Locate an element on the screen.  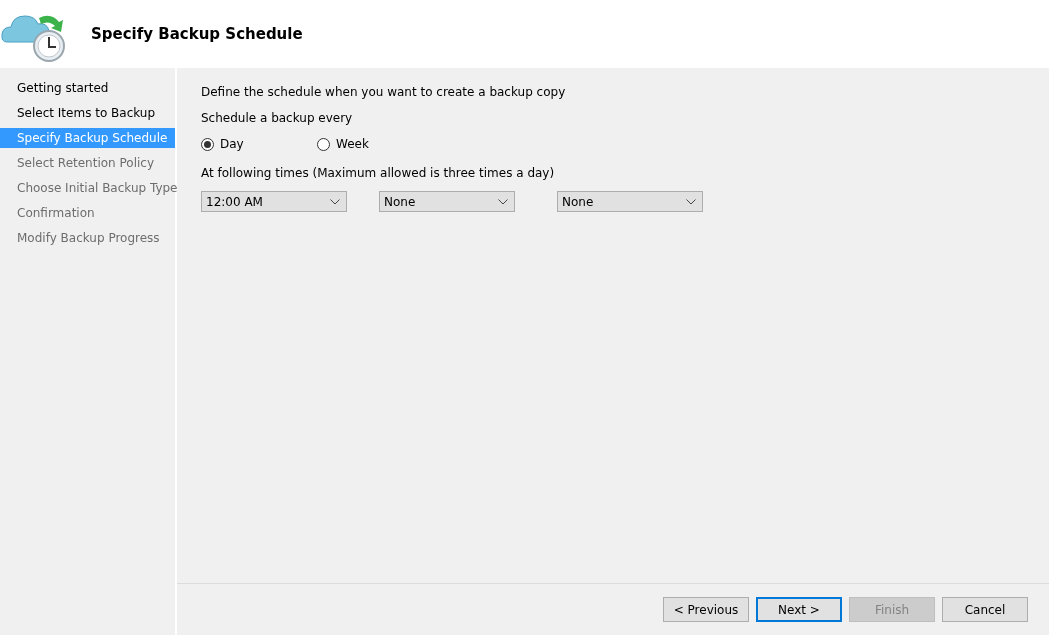
wizard-button: < Previous is located at coordinates (706, 609).